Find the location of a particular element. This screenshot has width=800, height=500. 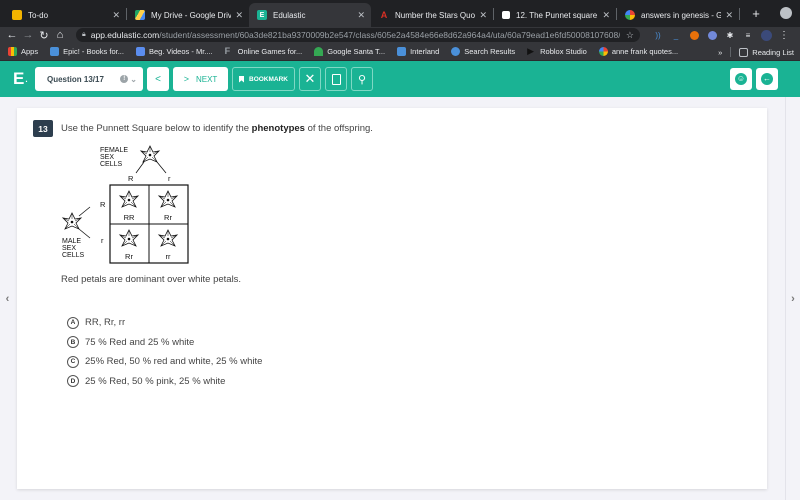

extensions-puzzle-icon: ✱ is located at coordinates (730, 35).